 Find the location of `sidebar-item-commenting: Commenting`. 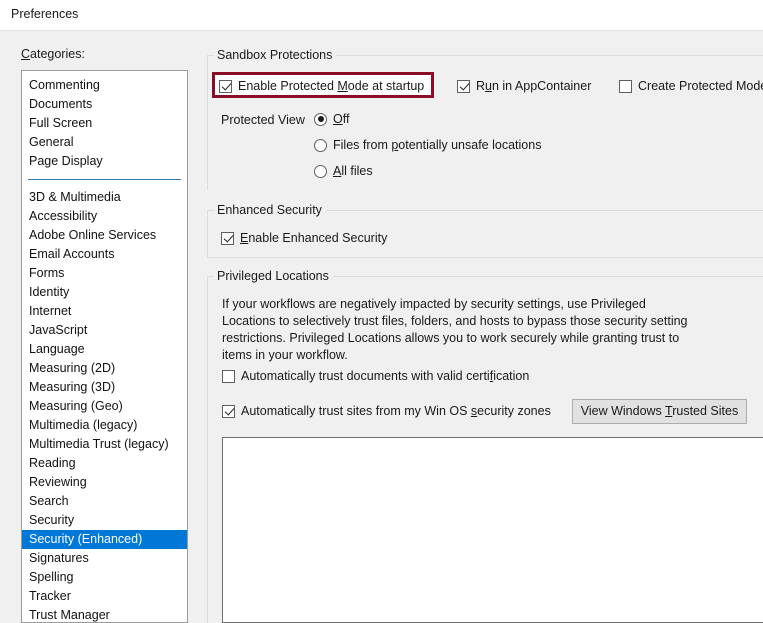

sidebar-item-commenting: Commenting is located at coordinates (104, 85).